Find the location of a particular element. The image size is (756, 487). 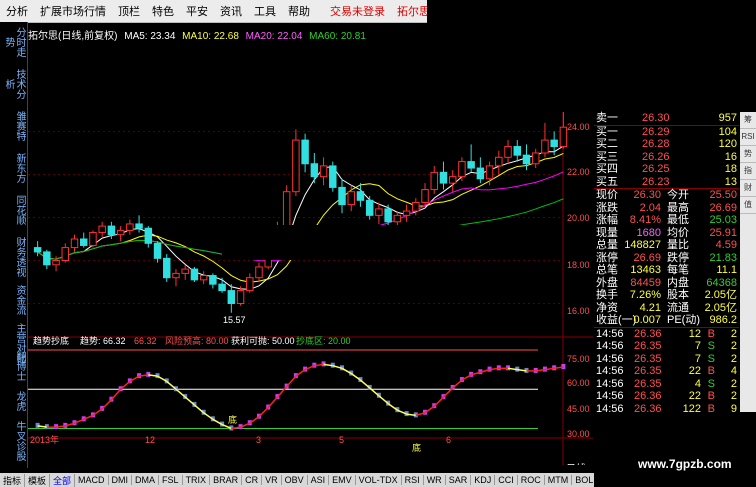

stat-value-2: 2.05亿 is located at coordinates (720, 307).